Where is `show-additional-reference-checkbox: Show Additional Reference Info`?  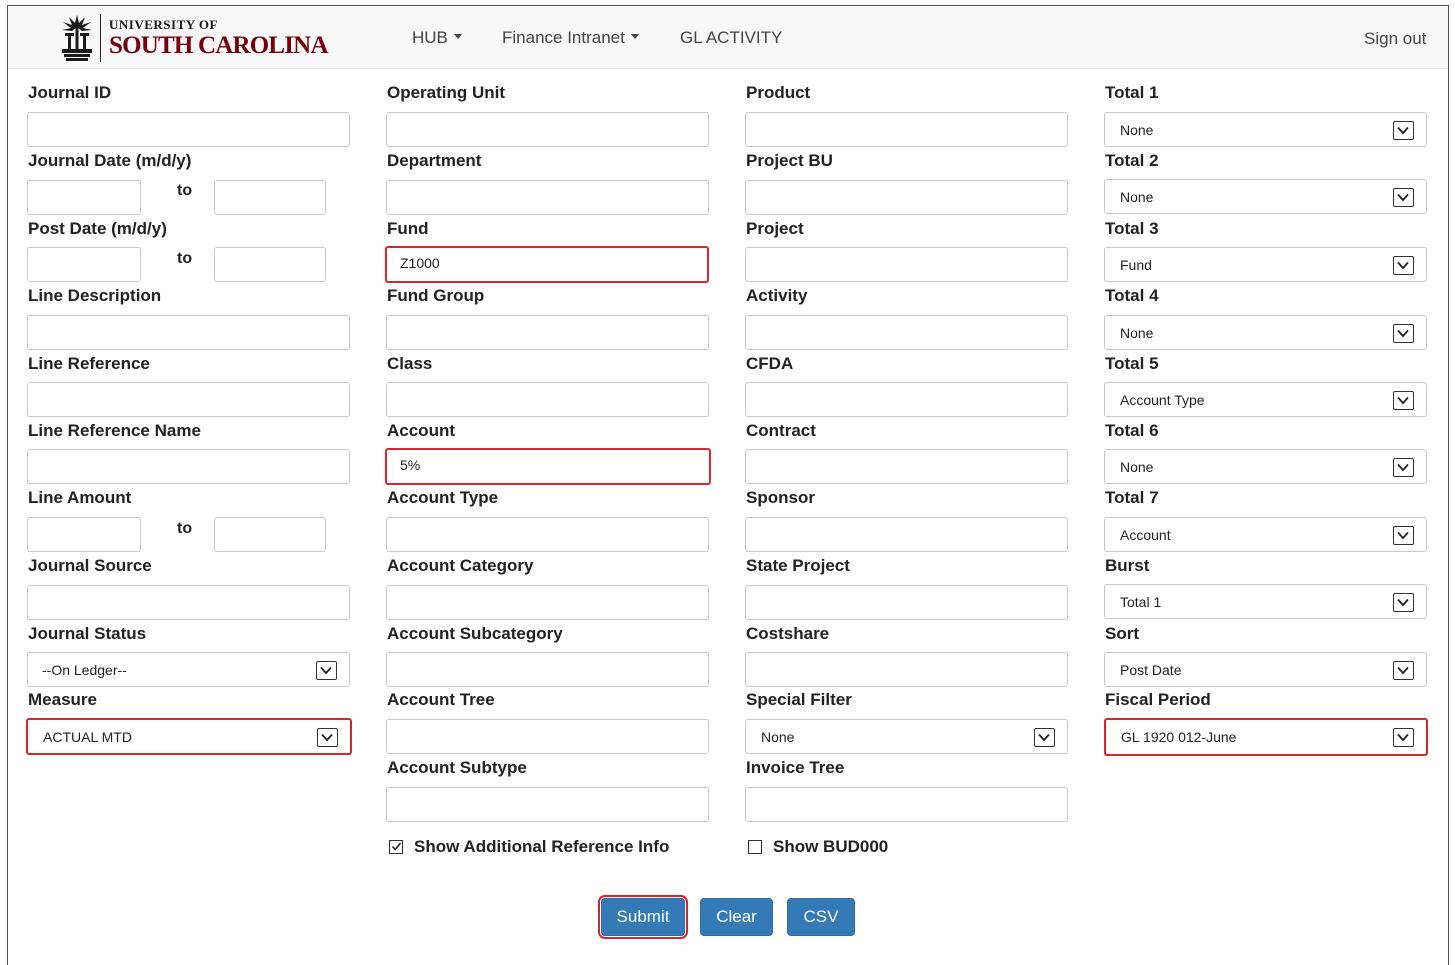 show-additional-reference-checkbox: Show Additional Reference Info is located at coordinates (529, 847).